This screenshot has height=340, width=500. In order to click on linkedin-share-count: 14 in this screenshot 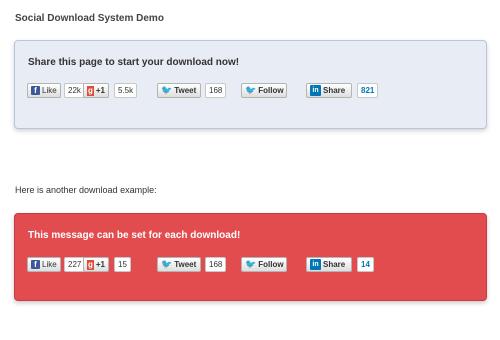, I will do `click(365, 264)`.